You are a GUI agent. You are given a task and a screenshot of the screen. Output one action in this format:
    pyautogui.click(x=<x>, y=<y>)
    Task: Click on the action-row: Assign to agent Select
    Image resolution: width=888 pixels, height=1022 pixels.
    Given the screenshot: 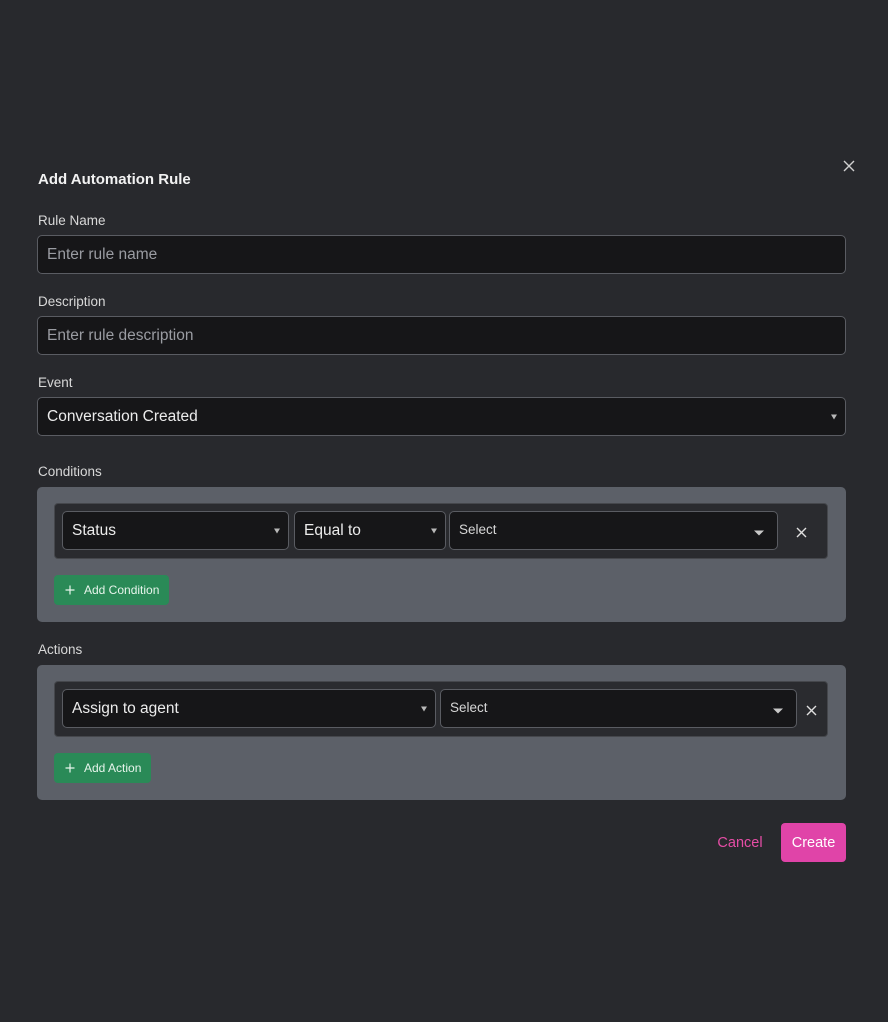 What is the action you would take?
    pyautogui.click(x=441, y=709)
    